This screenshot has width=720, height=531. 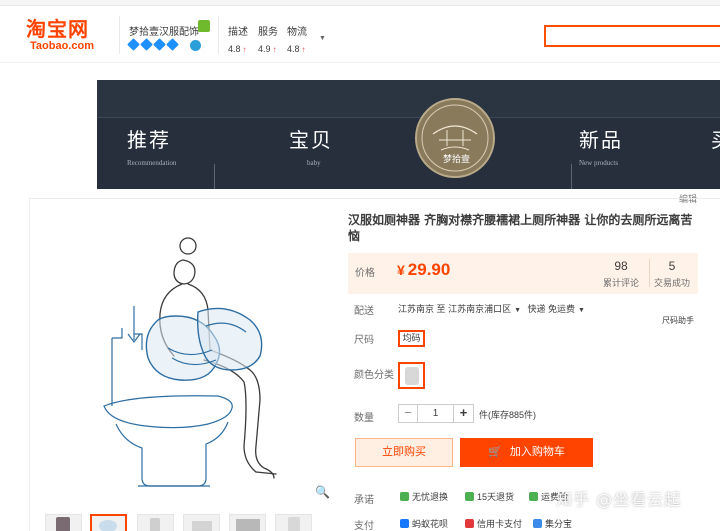 I want to click on nav-sublabel: baby, so click(x=314, y=163).